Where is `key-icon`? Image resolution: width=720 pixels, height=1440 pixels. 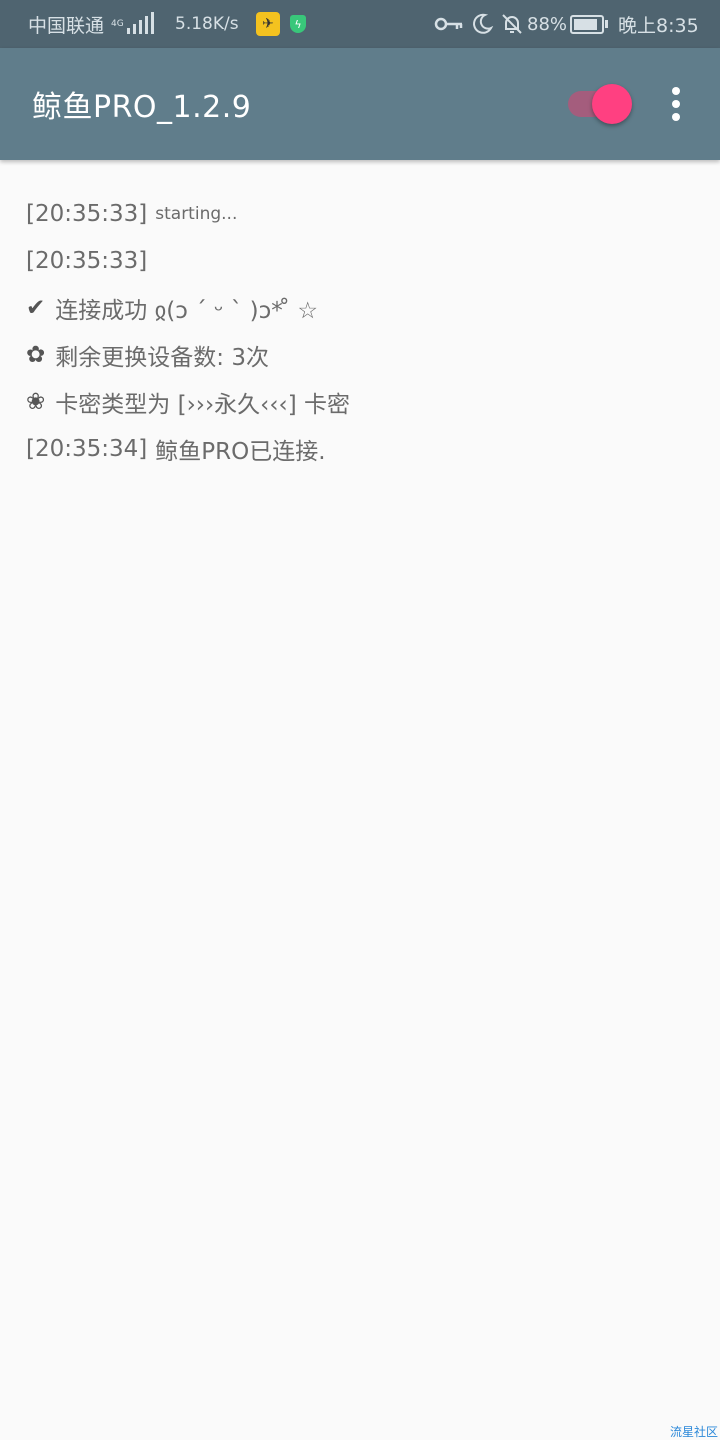
key-icon is located at coordinates (449, 24).